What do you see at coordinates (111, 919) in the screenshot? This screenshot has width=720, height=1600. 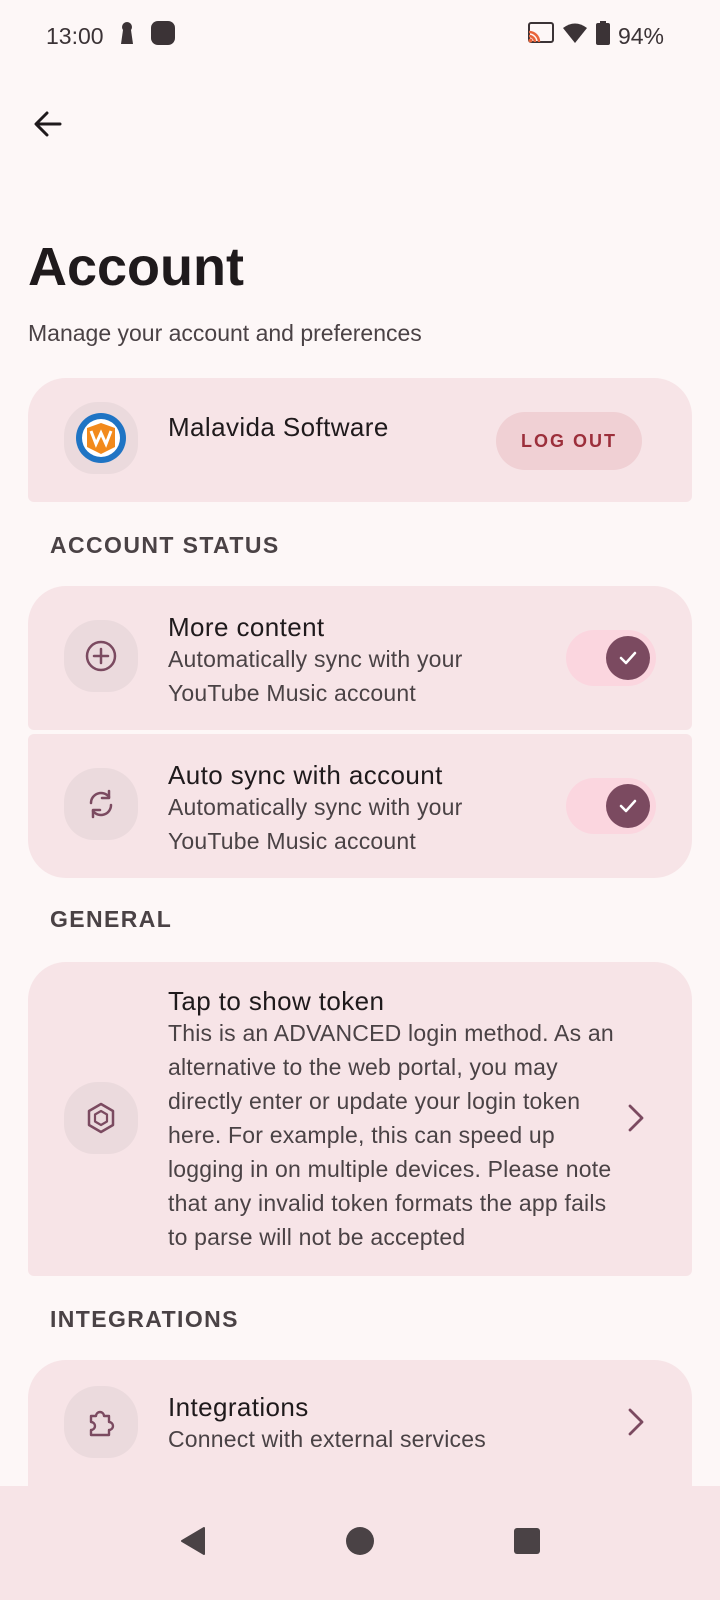 I see `section-general: GENERAL` at bounding box center [111, 919].